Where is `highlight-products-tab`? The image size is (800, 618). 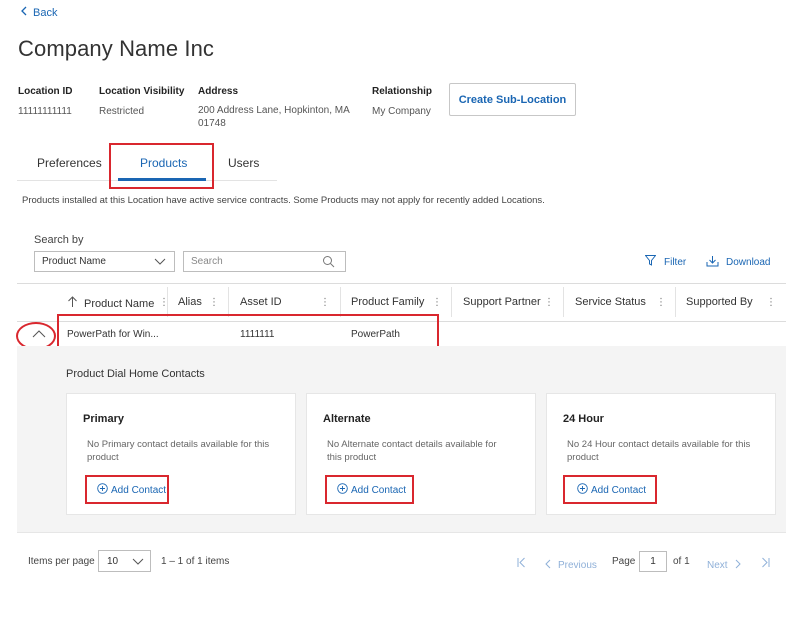 highlight-products-tab is located at coordinates (161, 166).